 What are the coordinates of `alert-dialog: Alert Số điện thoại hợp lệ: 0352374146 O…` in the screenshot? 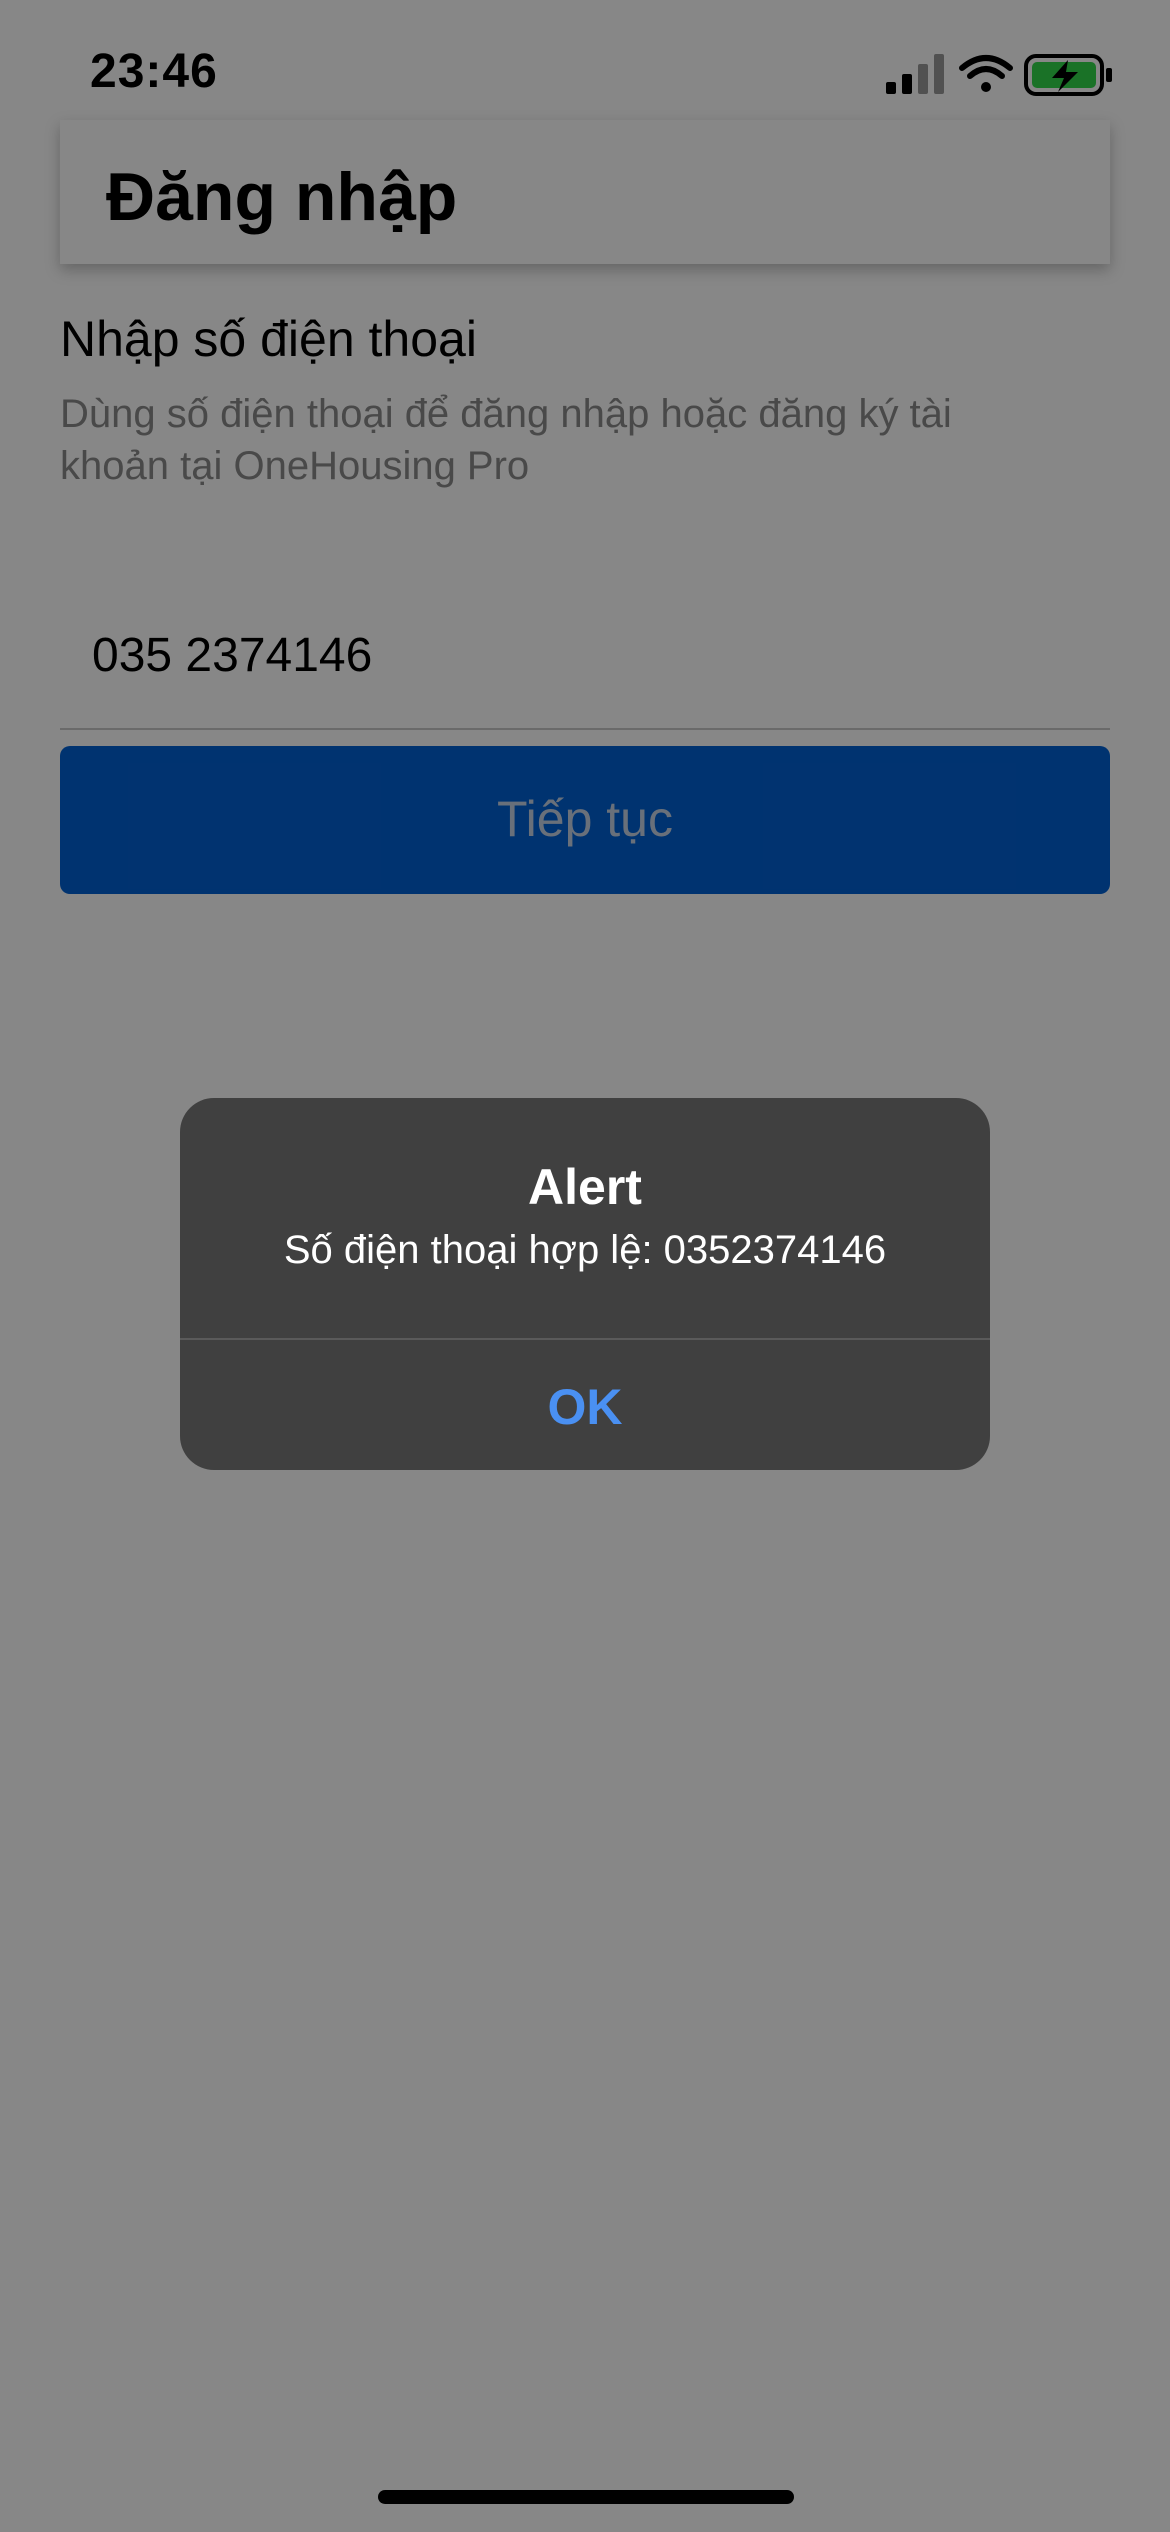 It's located at (585, 1284).